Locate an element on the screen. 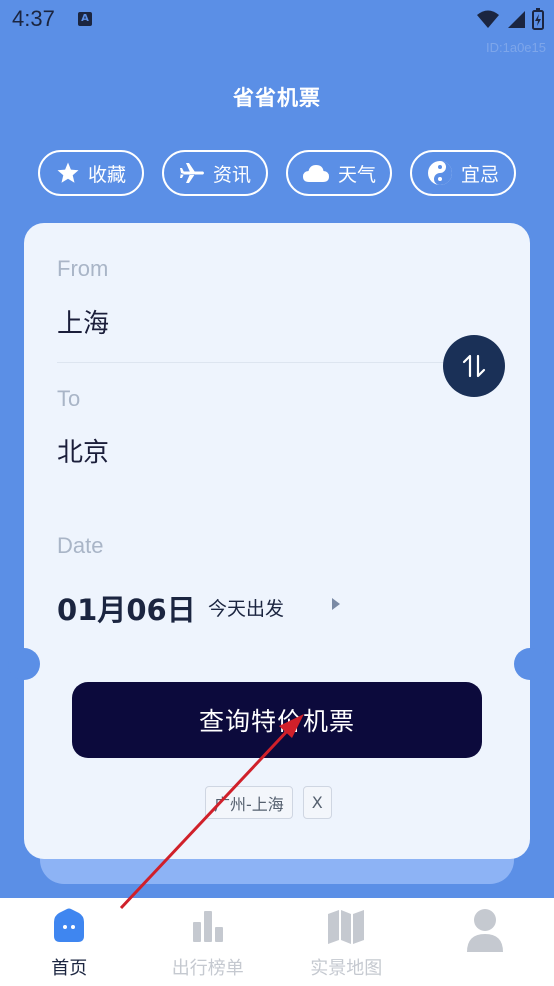  from-city: 上海 is located at coordinates (83, 321).